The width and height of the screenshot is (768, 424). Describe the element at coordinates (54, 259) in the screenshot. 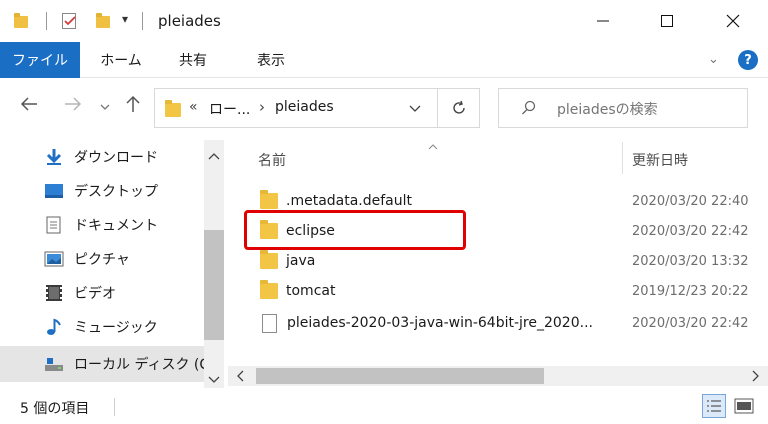

I see `picture-icon` at that location.